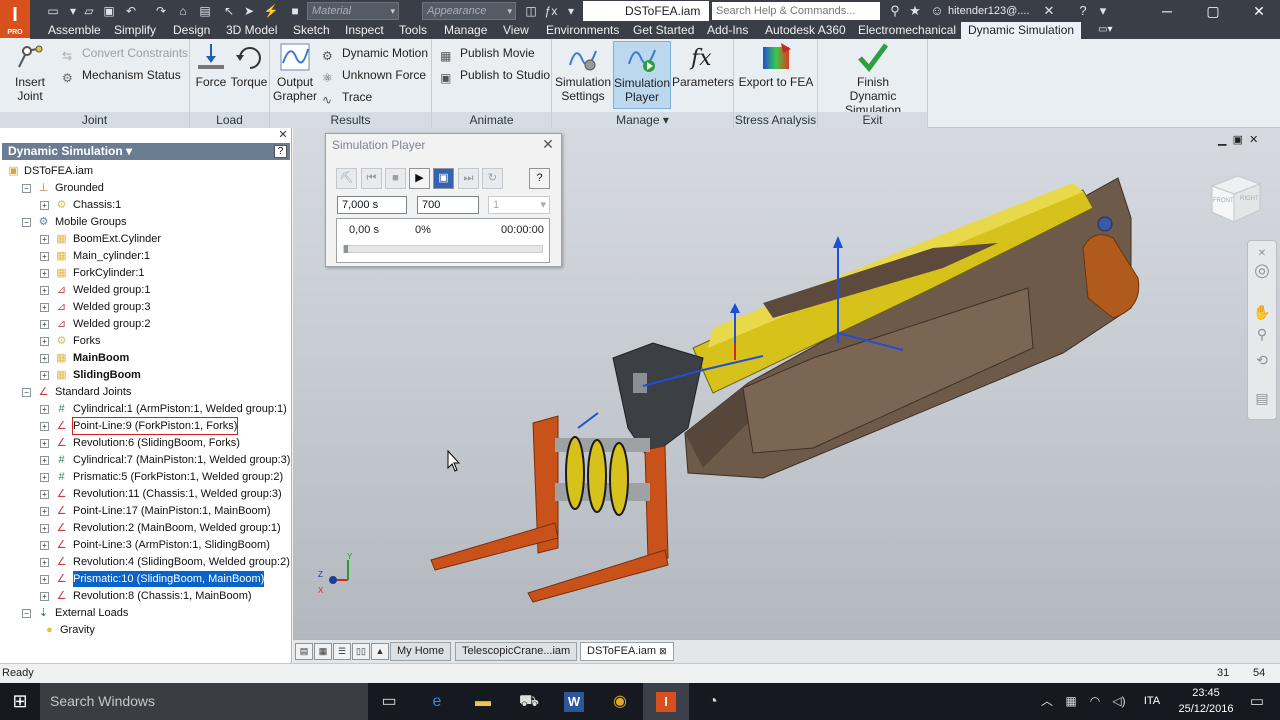  What do you see at coordinates (271, 11) in the screenshot?
I see `update-icon: ⚡` at bounding box center [271, 11].